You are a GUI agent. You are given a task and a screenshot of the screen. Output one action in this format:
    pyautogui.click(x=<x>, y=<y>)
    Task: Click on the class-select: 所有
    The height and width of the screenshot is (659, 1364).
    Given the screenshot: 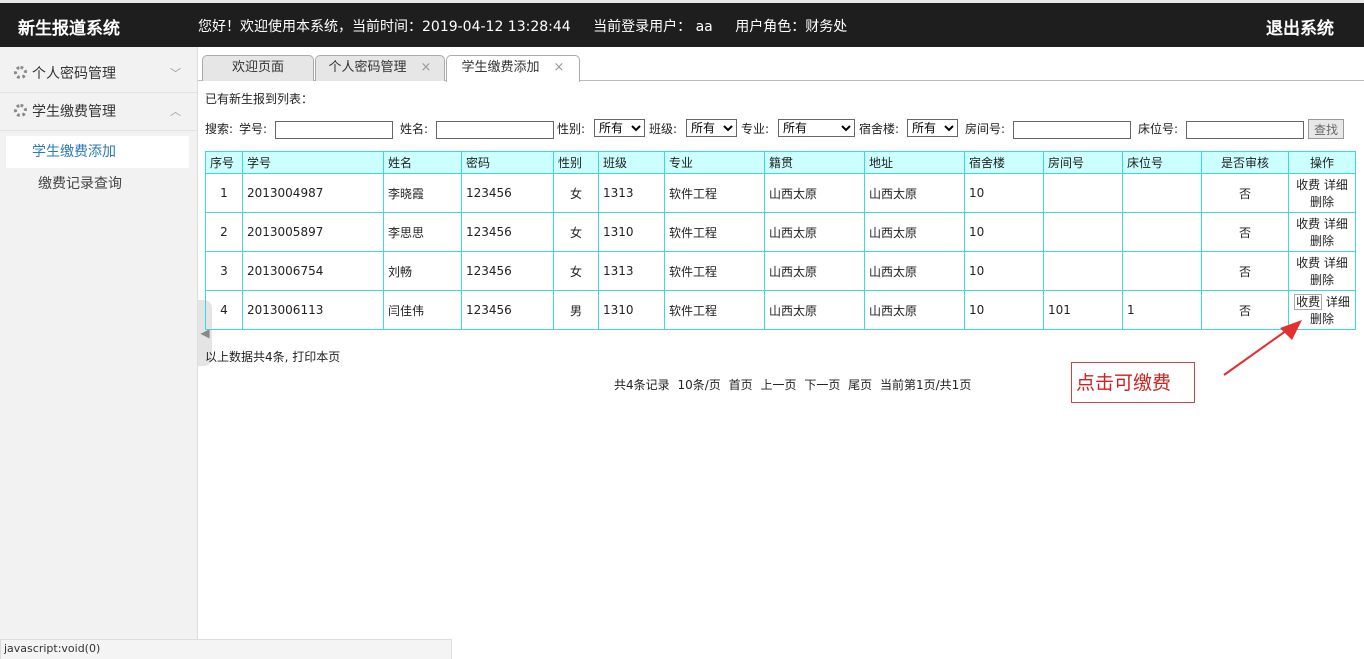 What is the action you would take?
    pyautogui.click(x=711, y=128)
    